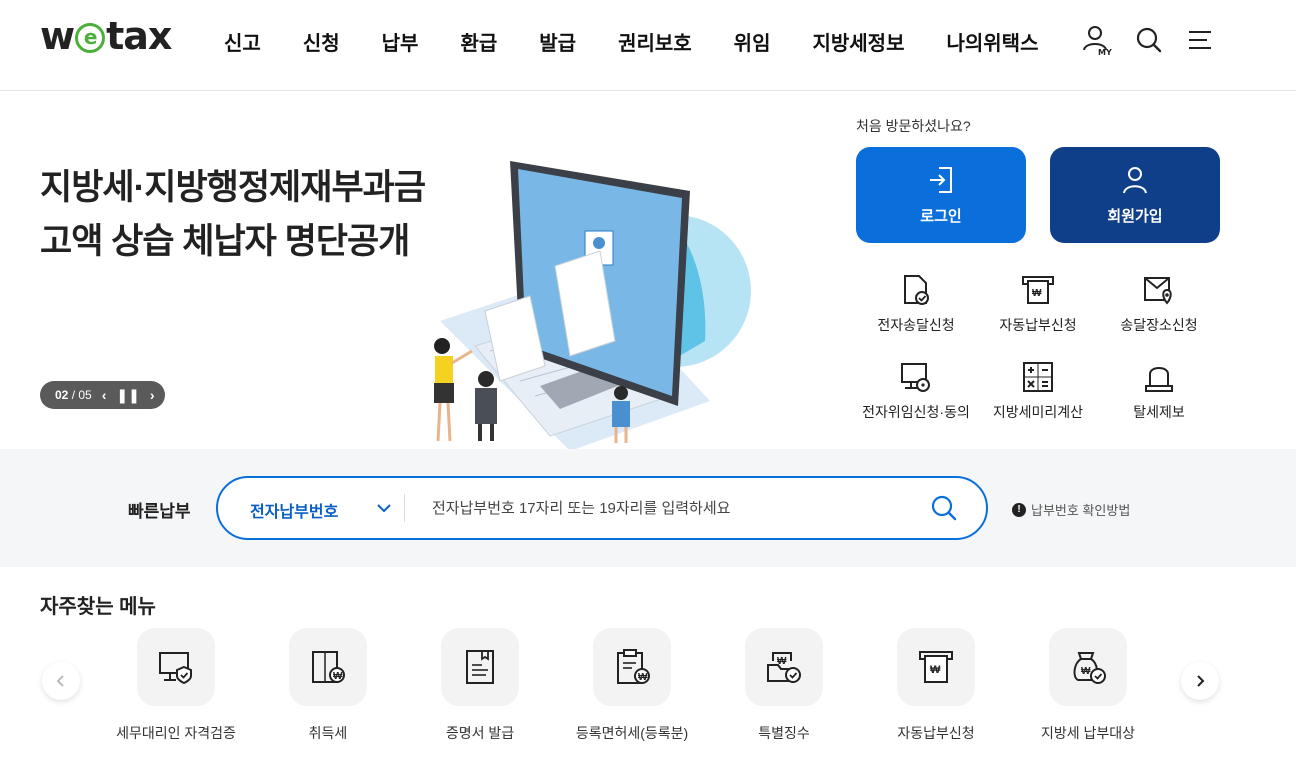 This screenshot has height=772, width=1296. I want to click on tax-target-icon: ₩, so click(1089, 668).